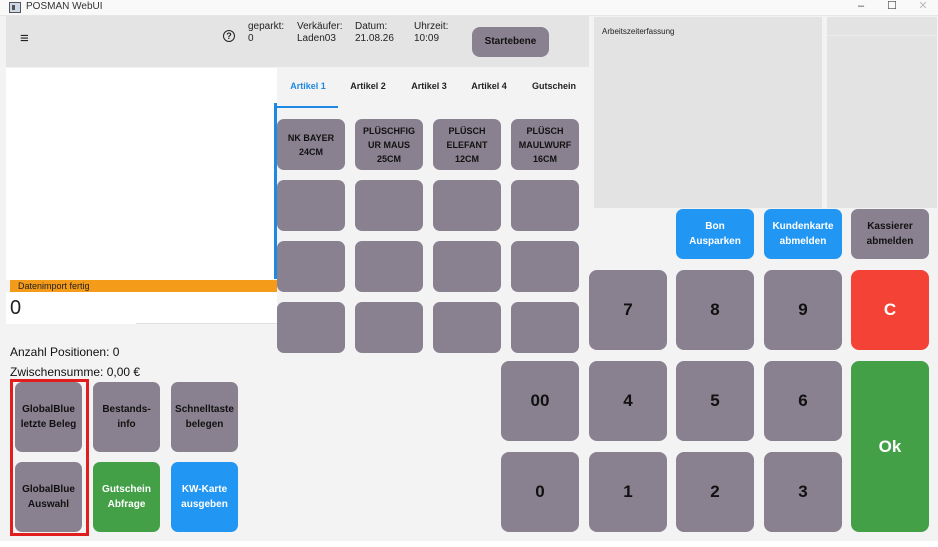 Image resolution: width=938 pixels, height=547 pixels. Describe the element at coordinates (890, 446) in the screenshot. I see `numpad-ok-button: Ok` at that location.